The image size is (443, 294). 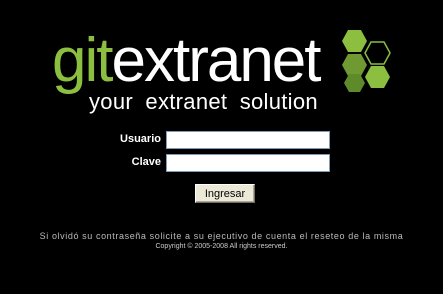 I want to click on hexagon-middle-left, so click(x=354, y=65).